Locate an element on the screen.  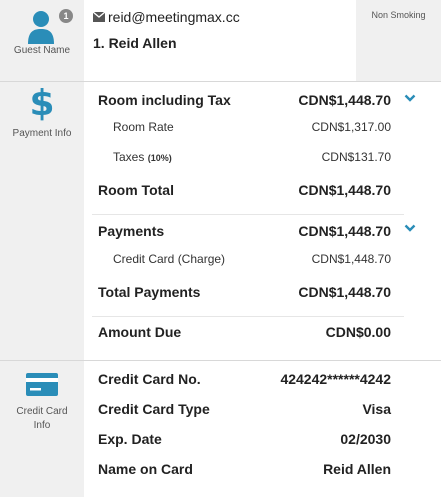
credit-card-info-label: Credit Card Info is located at coordinates (42, 418).